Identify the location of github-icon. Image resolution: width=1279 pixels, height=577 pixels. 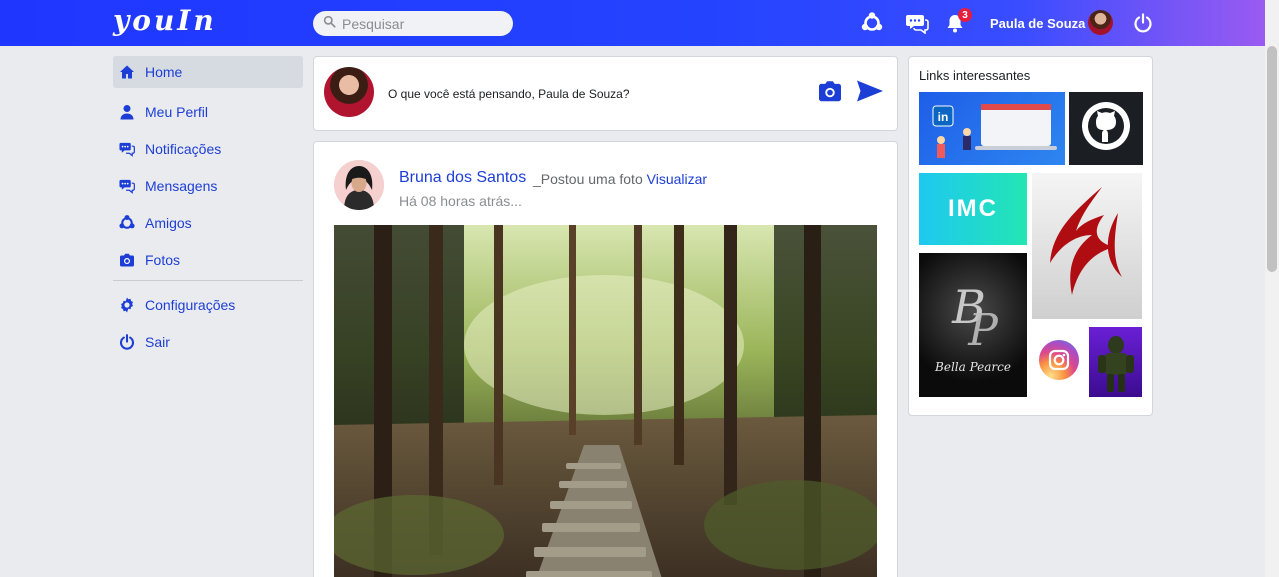
(1106, 128).